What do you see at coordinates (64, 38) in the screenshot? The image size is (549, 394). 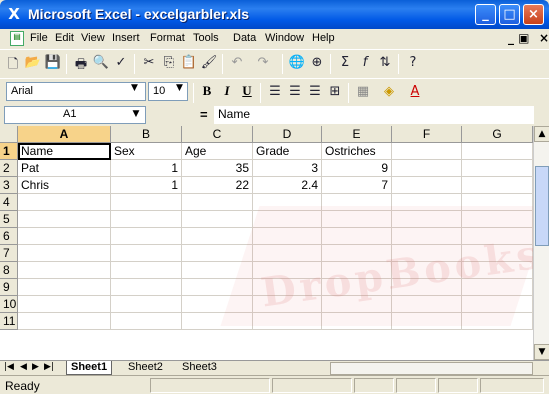 I see `menu-edit: Edit` at bounding box center [64, 38].